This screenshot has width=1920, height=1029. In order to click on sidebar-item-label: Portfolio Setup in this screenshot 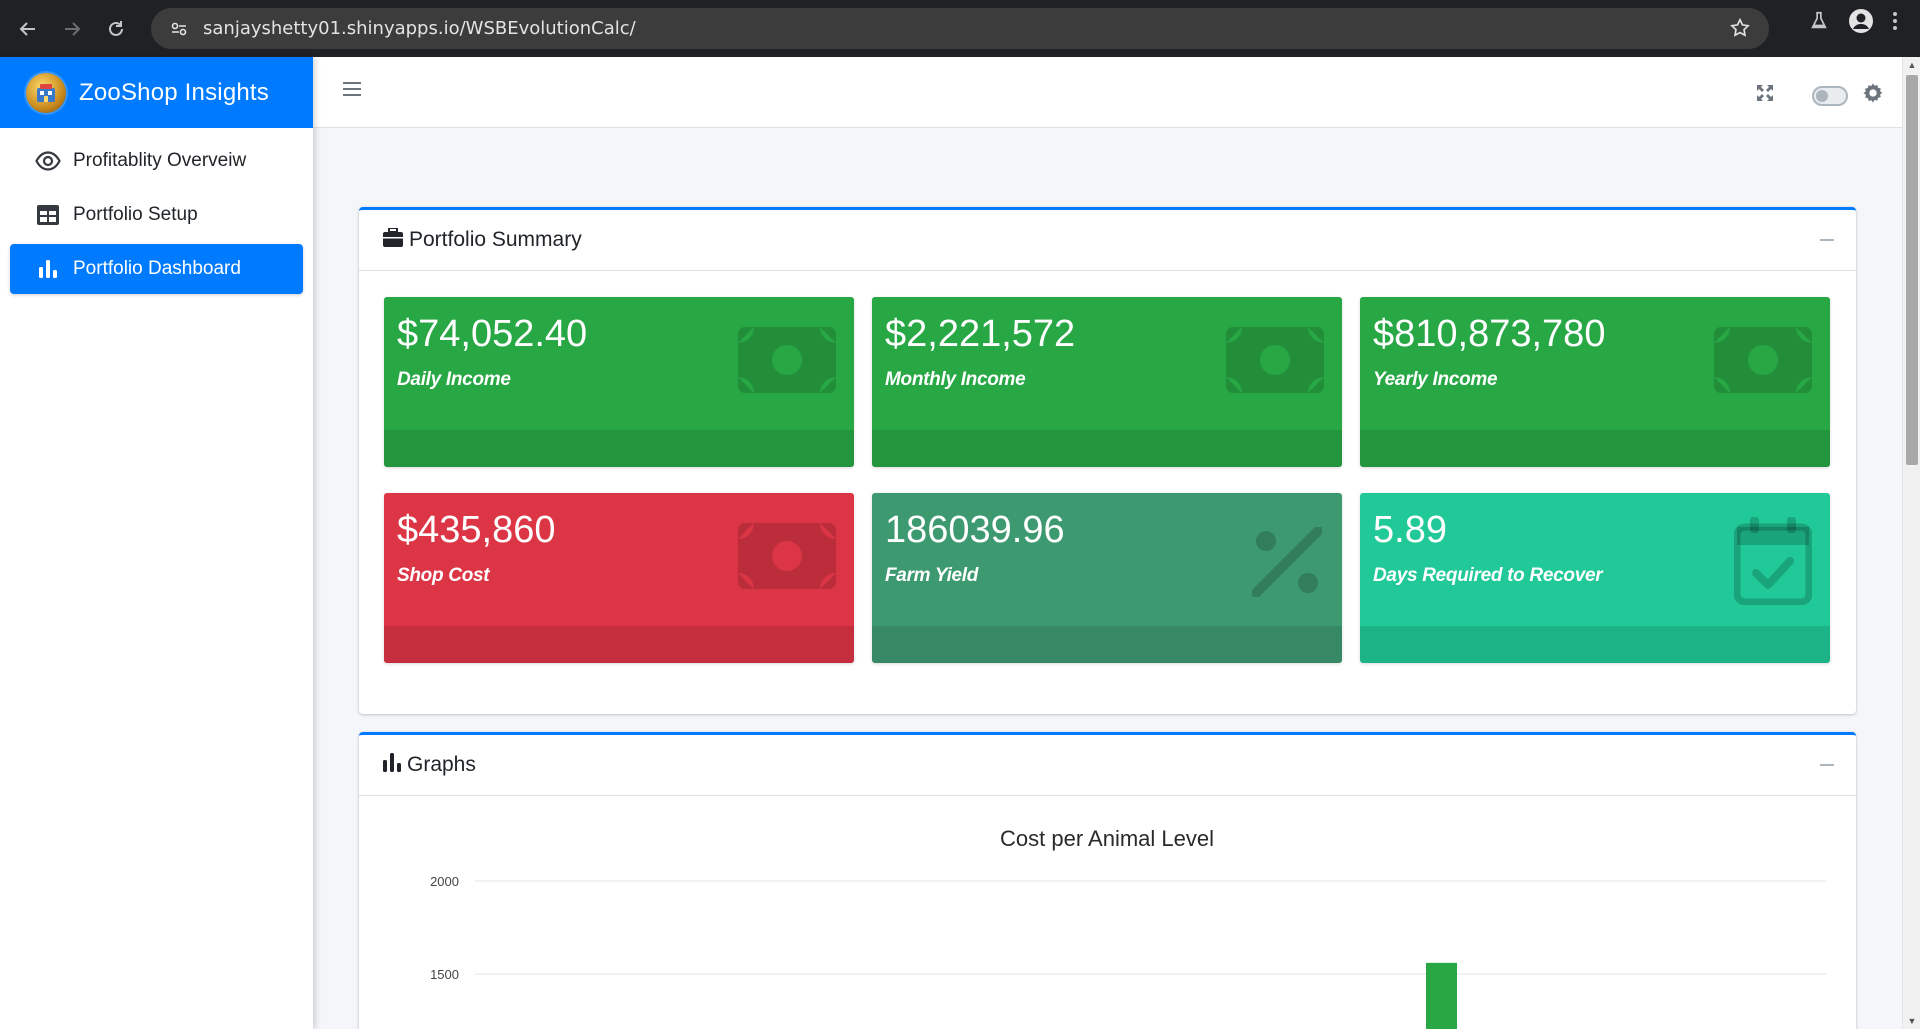, I will do `click(135, 214)`.